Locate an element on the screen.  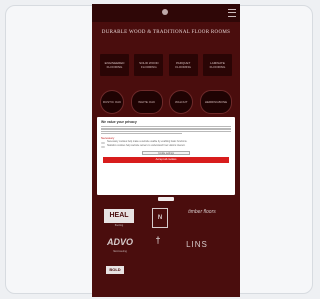
brand-logo-3: timber floors is located at coordinates (202, 212).